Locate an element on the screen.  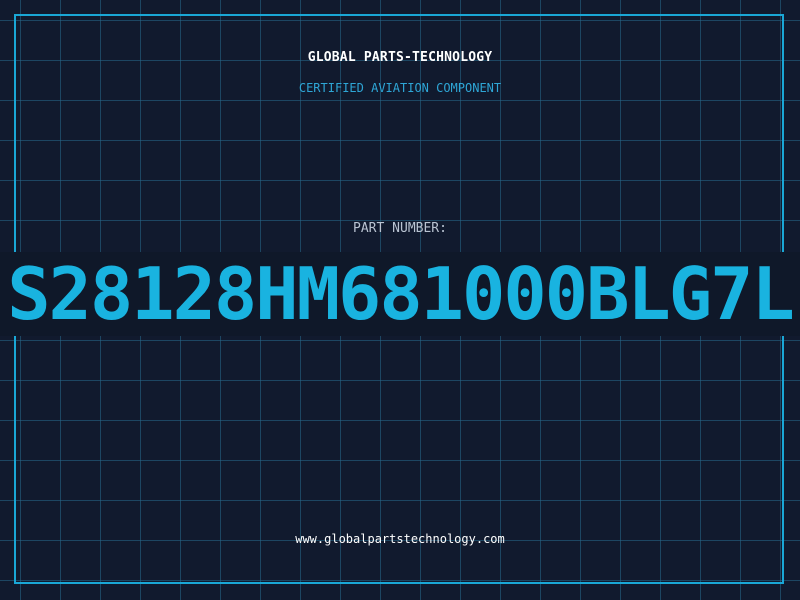
part-number-label: PART NUMBER: is located at coordinates (400, 228).